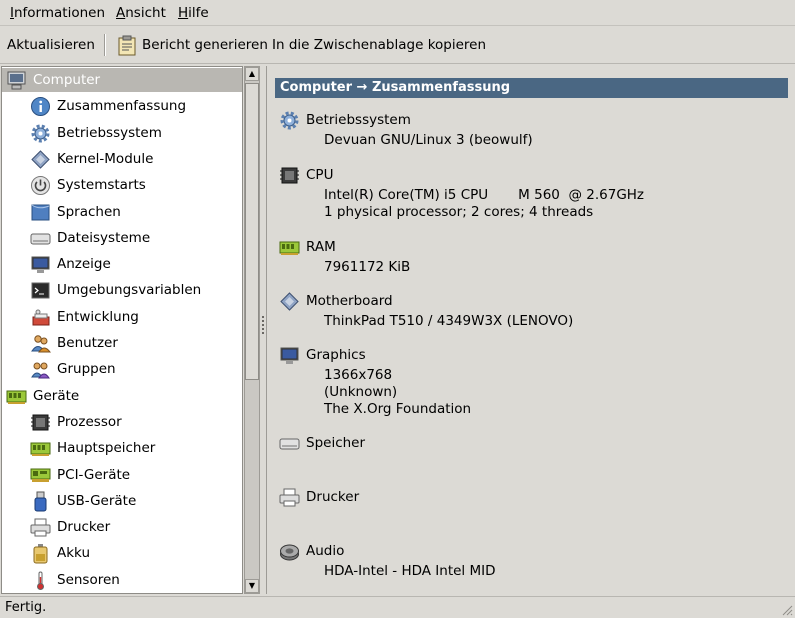  I want to click on menu-label: nformationen, so click(59, 13).